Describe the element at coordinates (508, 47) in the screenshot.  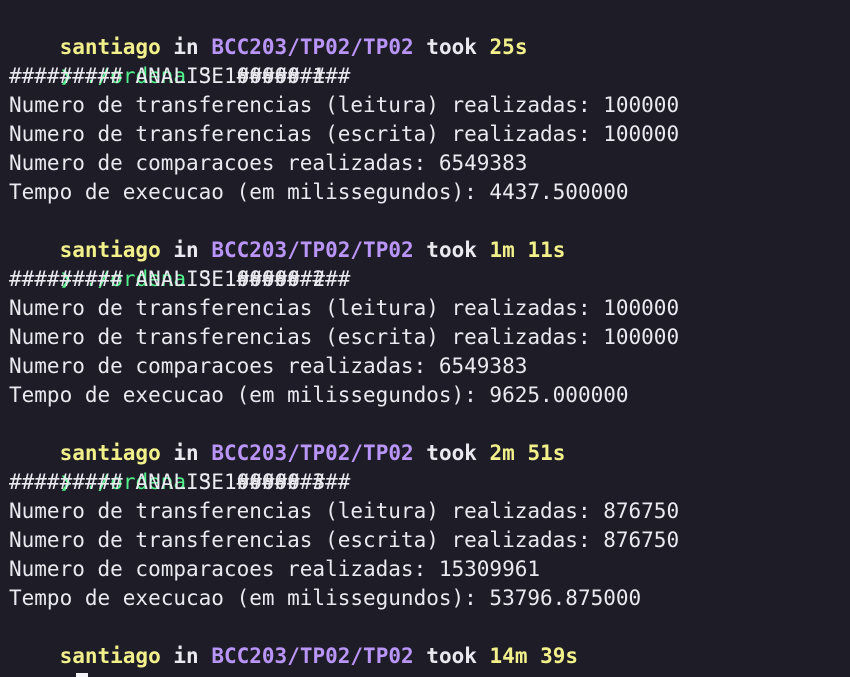
I see `prompt-duration: 25s` at that location.